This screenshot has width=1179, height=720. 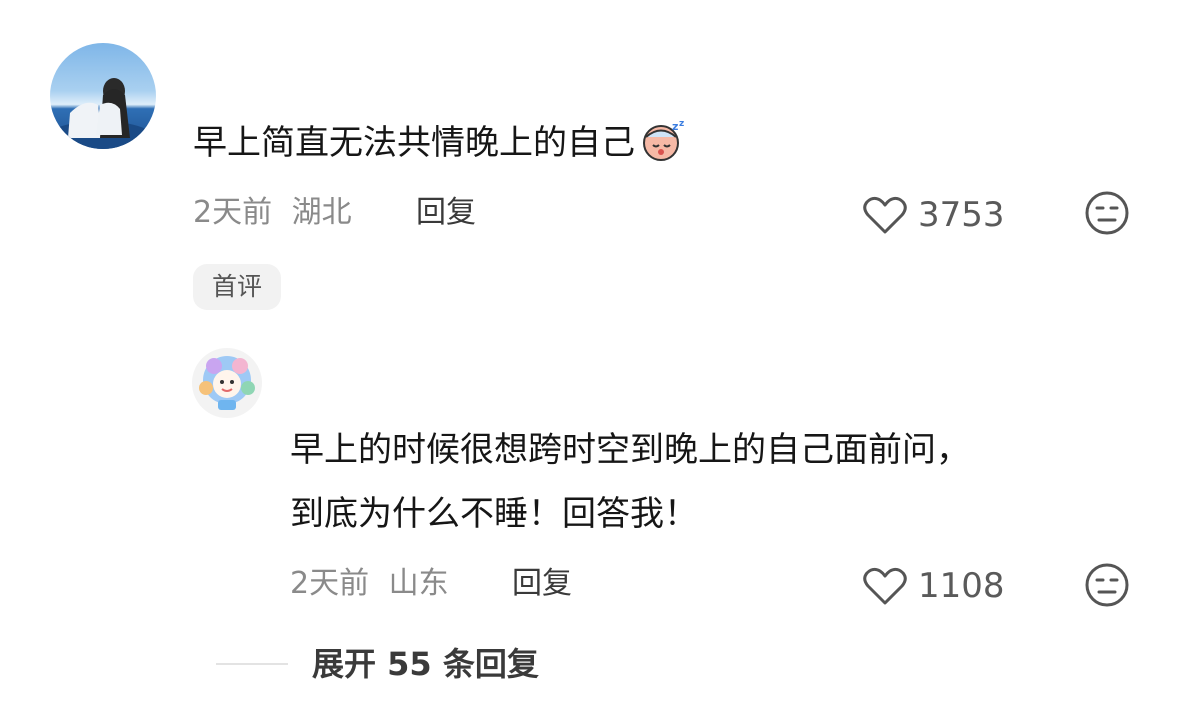 What do you see at coordinates (425, 664) in the screenshot?
I see `expand-replies-label: 展开 55 条回复` at bounding box center [425, 664].